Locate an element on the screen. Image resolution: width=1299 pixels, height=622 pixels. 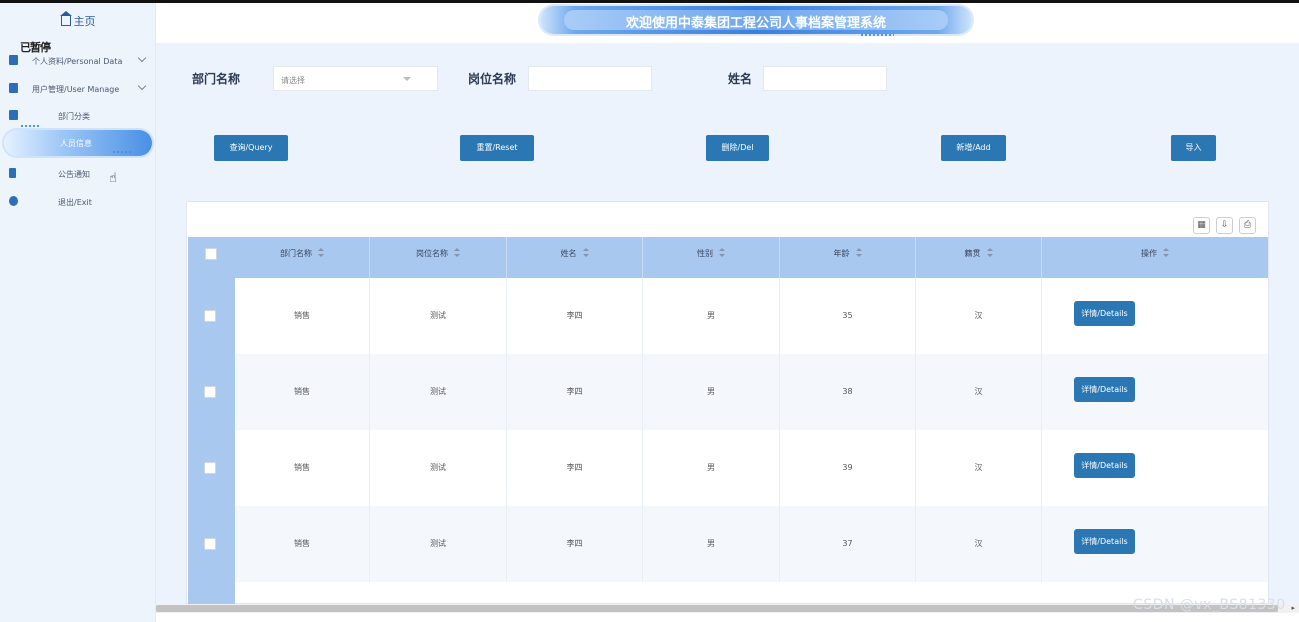
page-title: 欢迎使用中泰集团工程公司人事档案管理系统 is located at coordinates (755, 23).